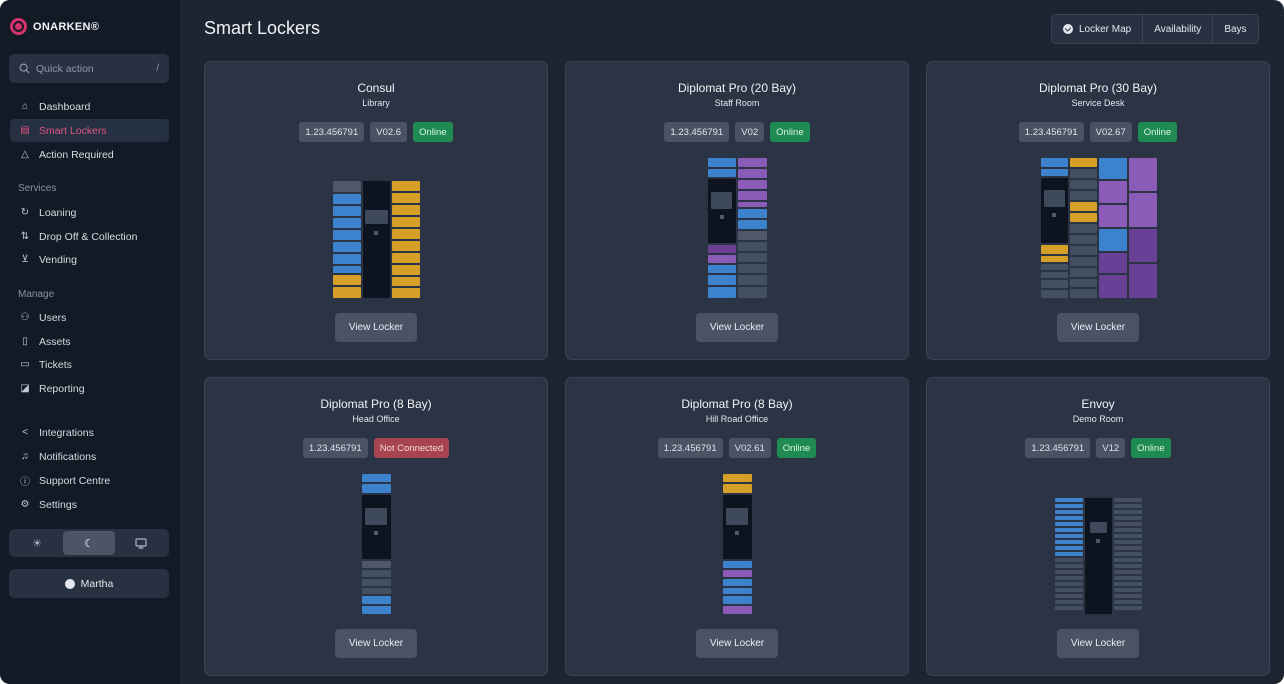 The image size is (1284, 684). Describe the element at coordinates (89, 543) in the screenshot. I see `theme-dark-button: ☾` at that location.